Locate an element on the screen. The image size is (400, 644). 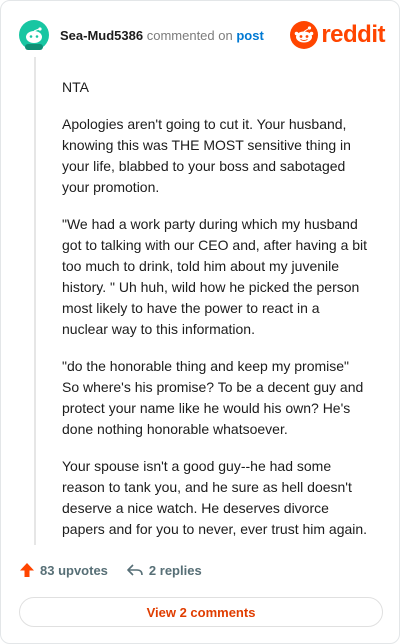
replies-count: 2 replies is located at coordinates (175, 570).